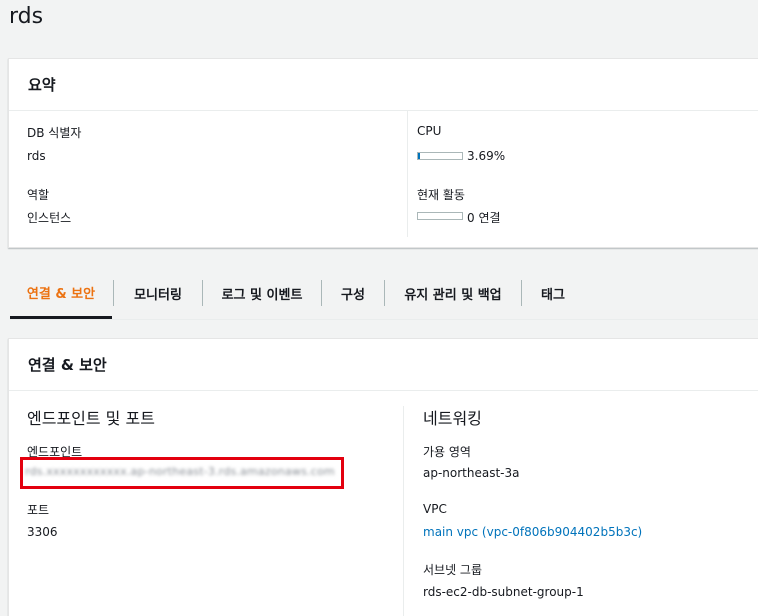  Describe the element at coordinates (91, 418) in the screenshot. I see `endpoint-section-title: 엔드포인트 및 포트` at that location.